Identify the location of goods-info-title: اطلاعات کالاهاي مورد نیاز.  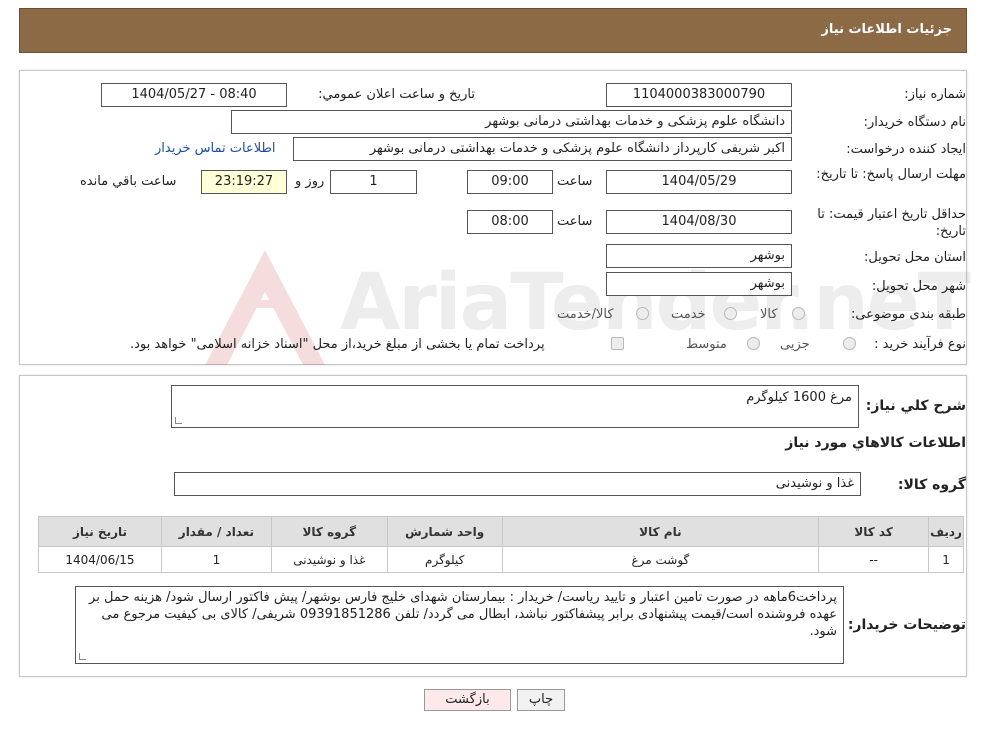
(875, 443).